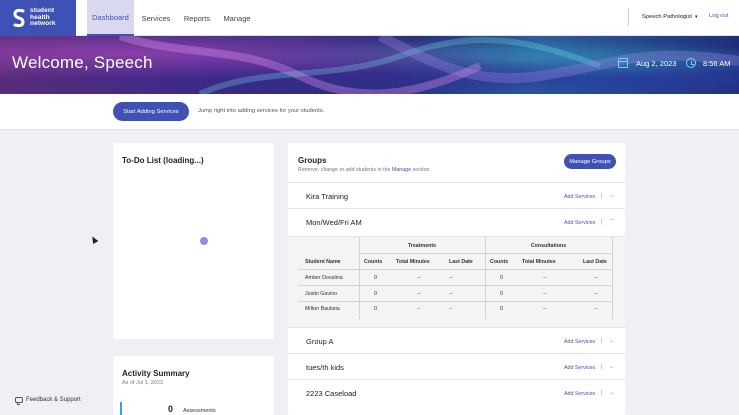  What do you see at coordinates (323, 262) in the screenshot?
I see `column-header: Student Name` at bounding box center [323, 262].